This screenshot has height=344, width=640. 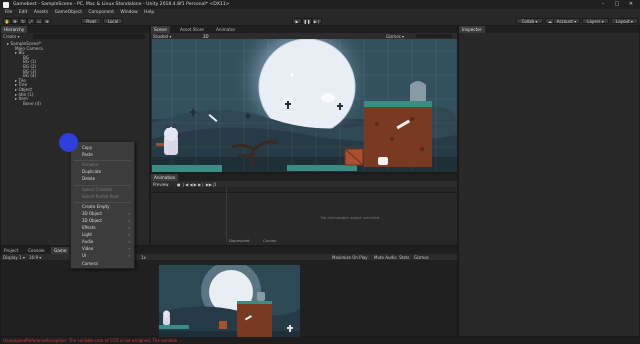 I want to click on tab-console: Console, so click(x=36, y=250).